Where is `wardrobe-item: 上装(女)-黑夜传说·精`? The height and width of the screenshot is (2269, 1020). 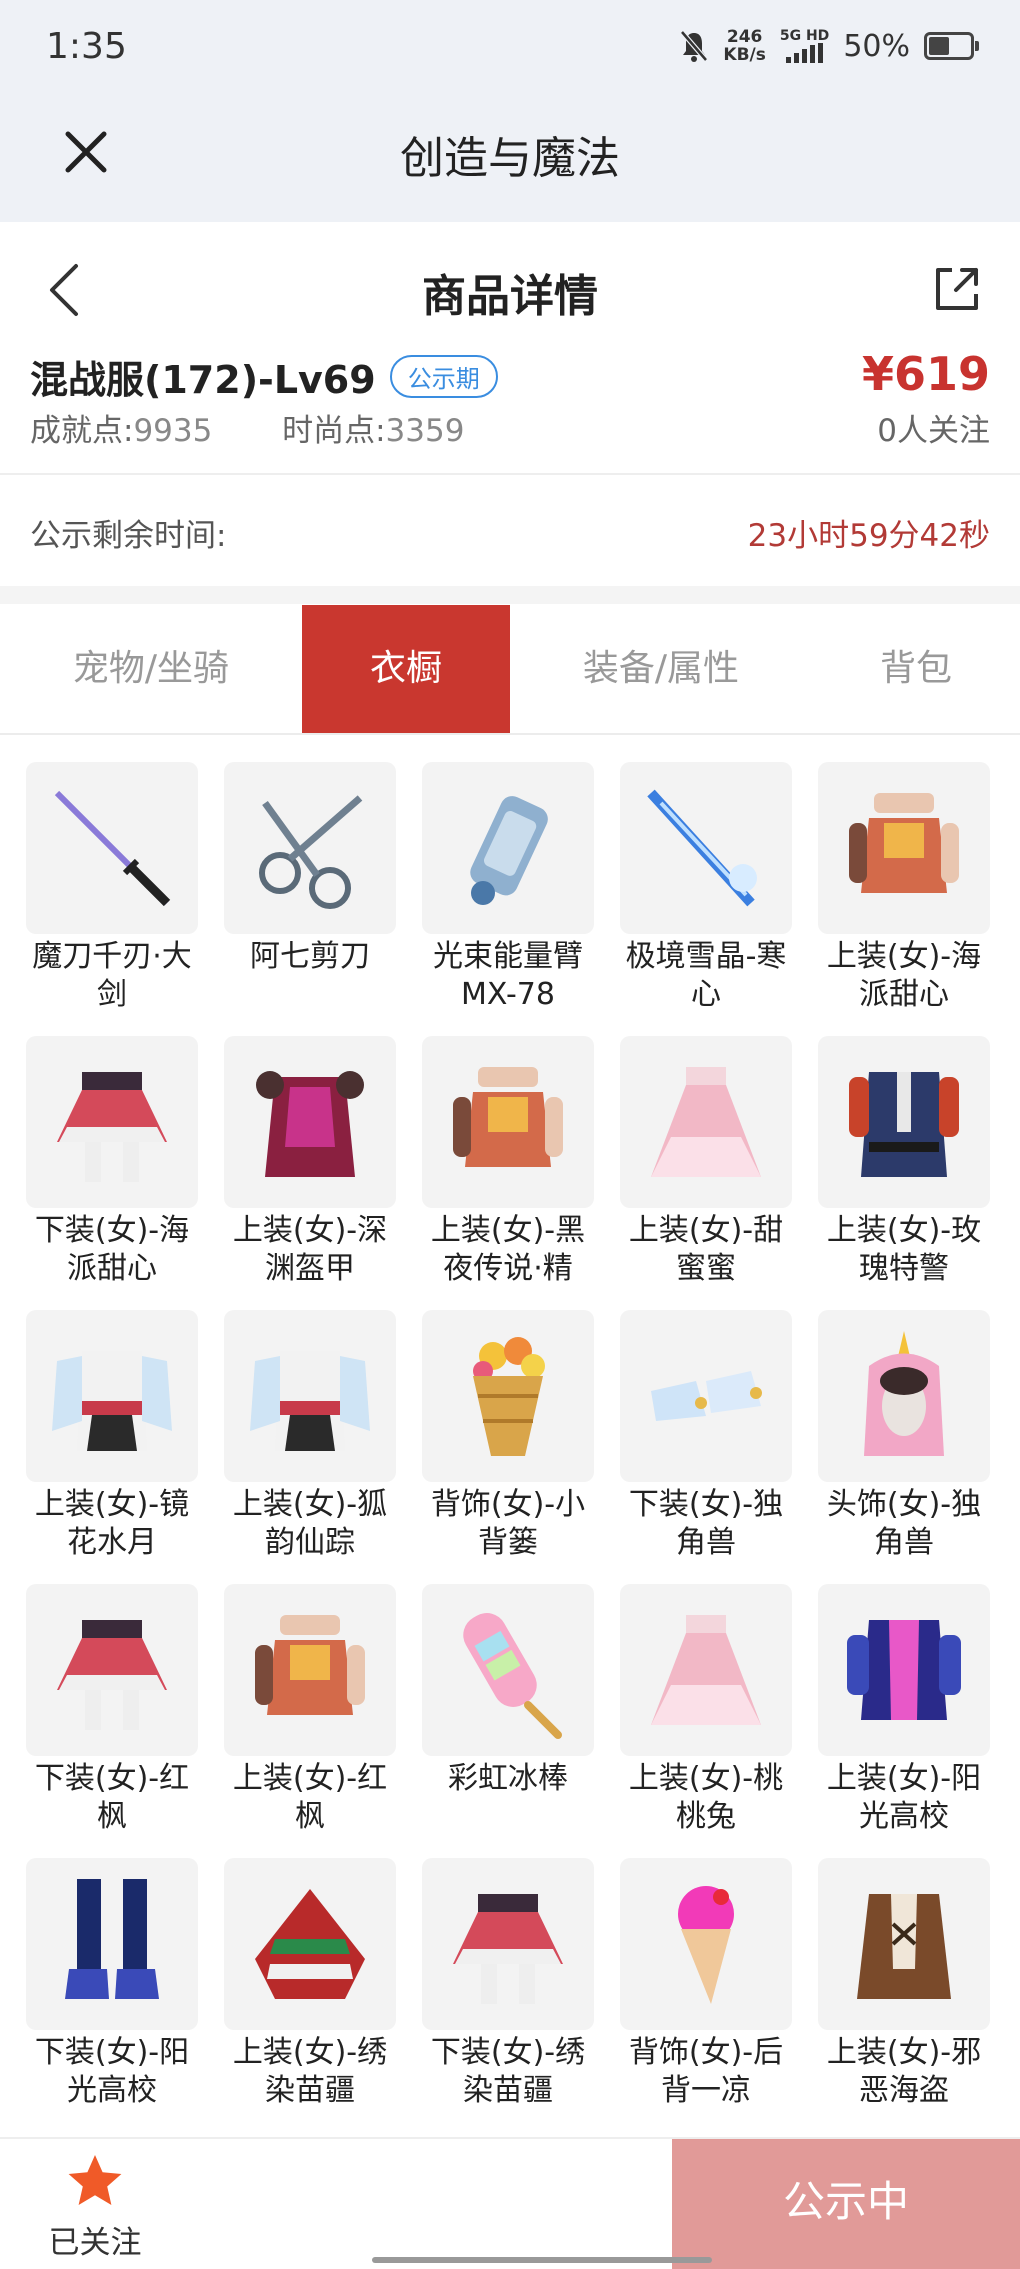 wardrobe-item: 上装(女)-黑夜传说·精 is located at coordinates (508, 1166).